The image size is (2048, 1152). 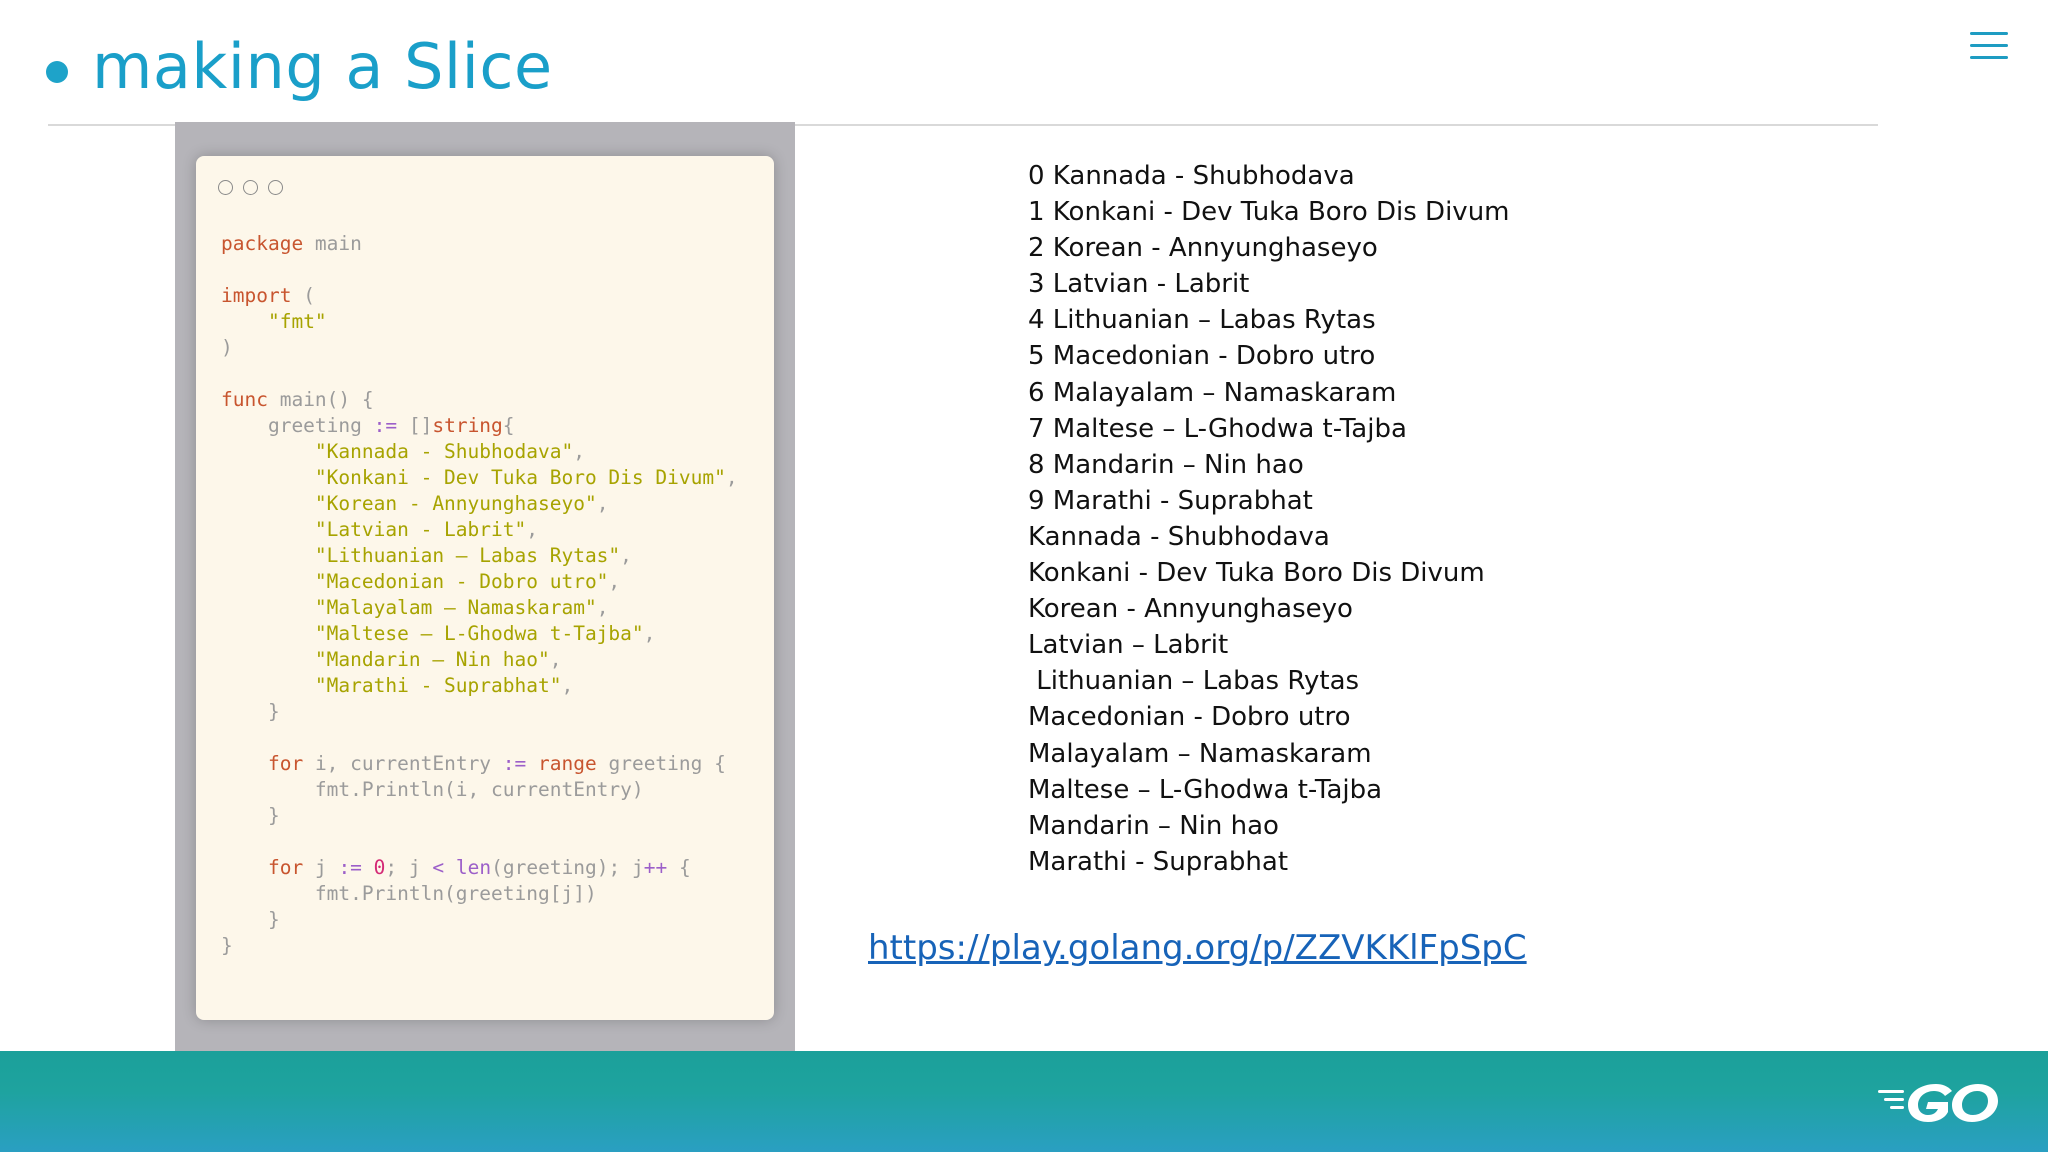 What do you see at coordinates (467, 425) in the screenshot?
I see `code-token: string` at bounding box center [467, 425].